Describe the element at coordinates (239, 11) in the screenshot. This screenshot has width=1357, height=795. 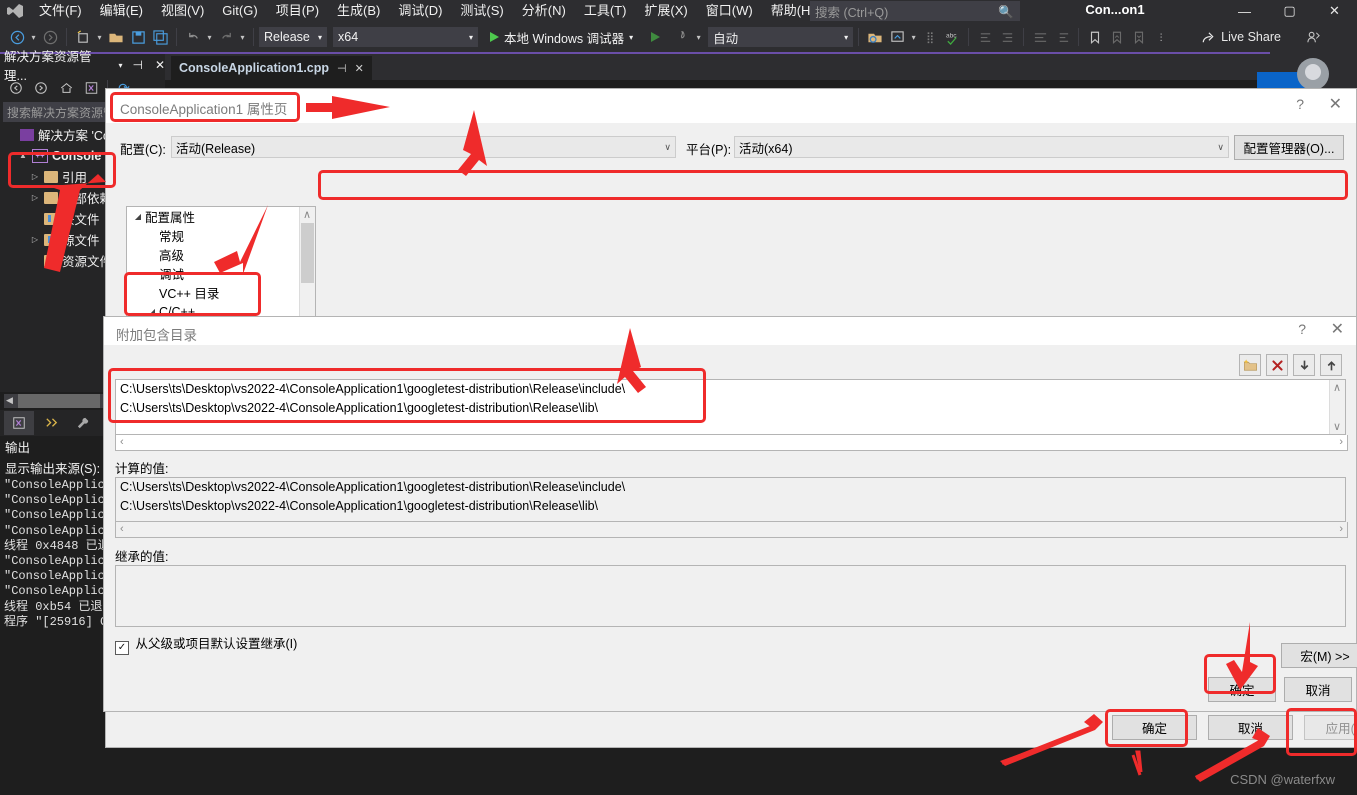
I see `menu-git: Git(G)` at that location.